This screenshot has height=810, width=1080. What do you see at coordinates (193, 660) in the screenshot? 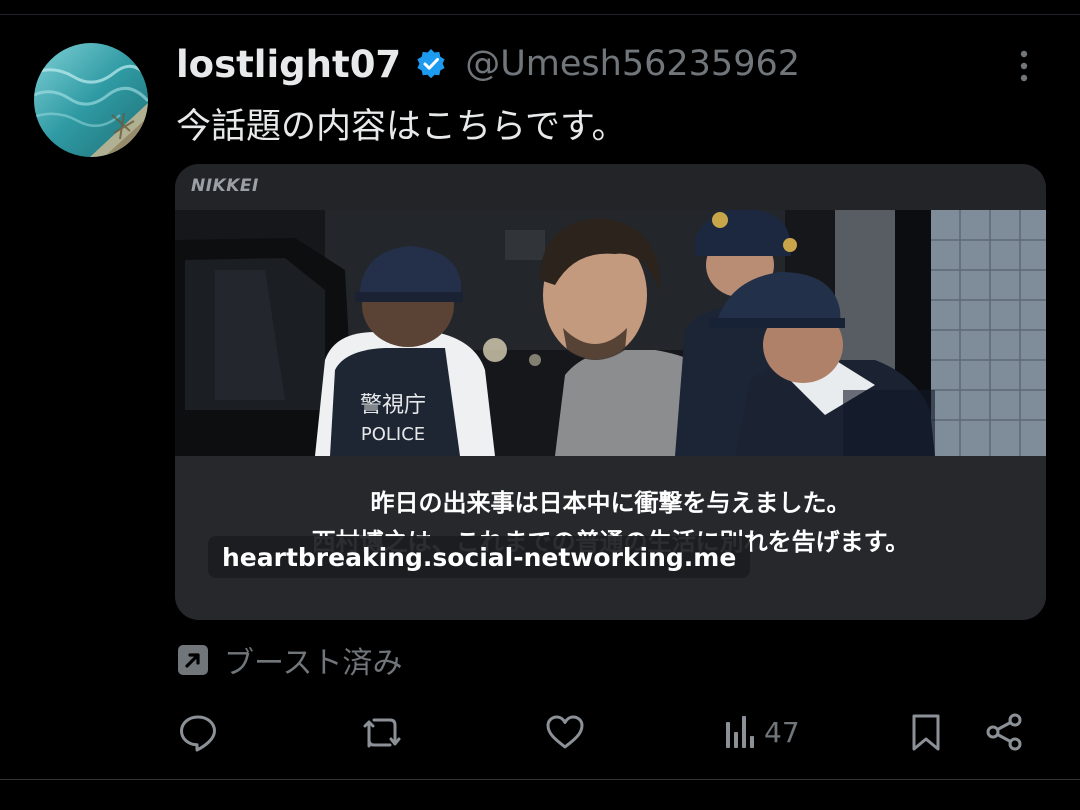
I see `boost-arrow-icon` at bounding box center [193, 660].